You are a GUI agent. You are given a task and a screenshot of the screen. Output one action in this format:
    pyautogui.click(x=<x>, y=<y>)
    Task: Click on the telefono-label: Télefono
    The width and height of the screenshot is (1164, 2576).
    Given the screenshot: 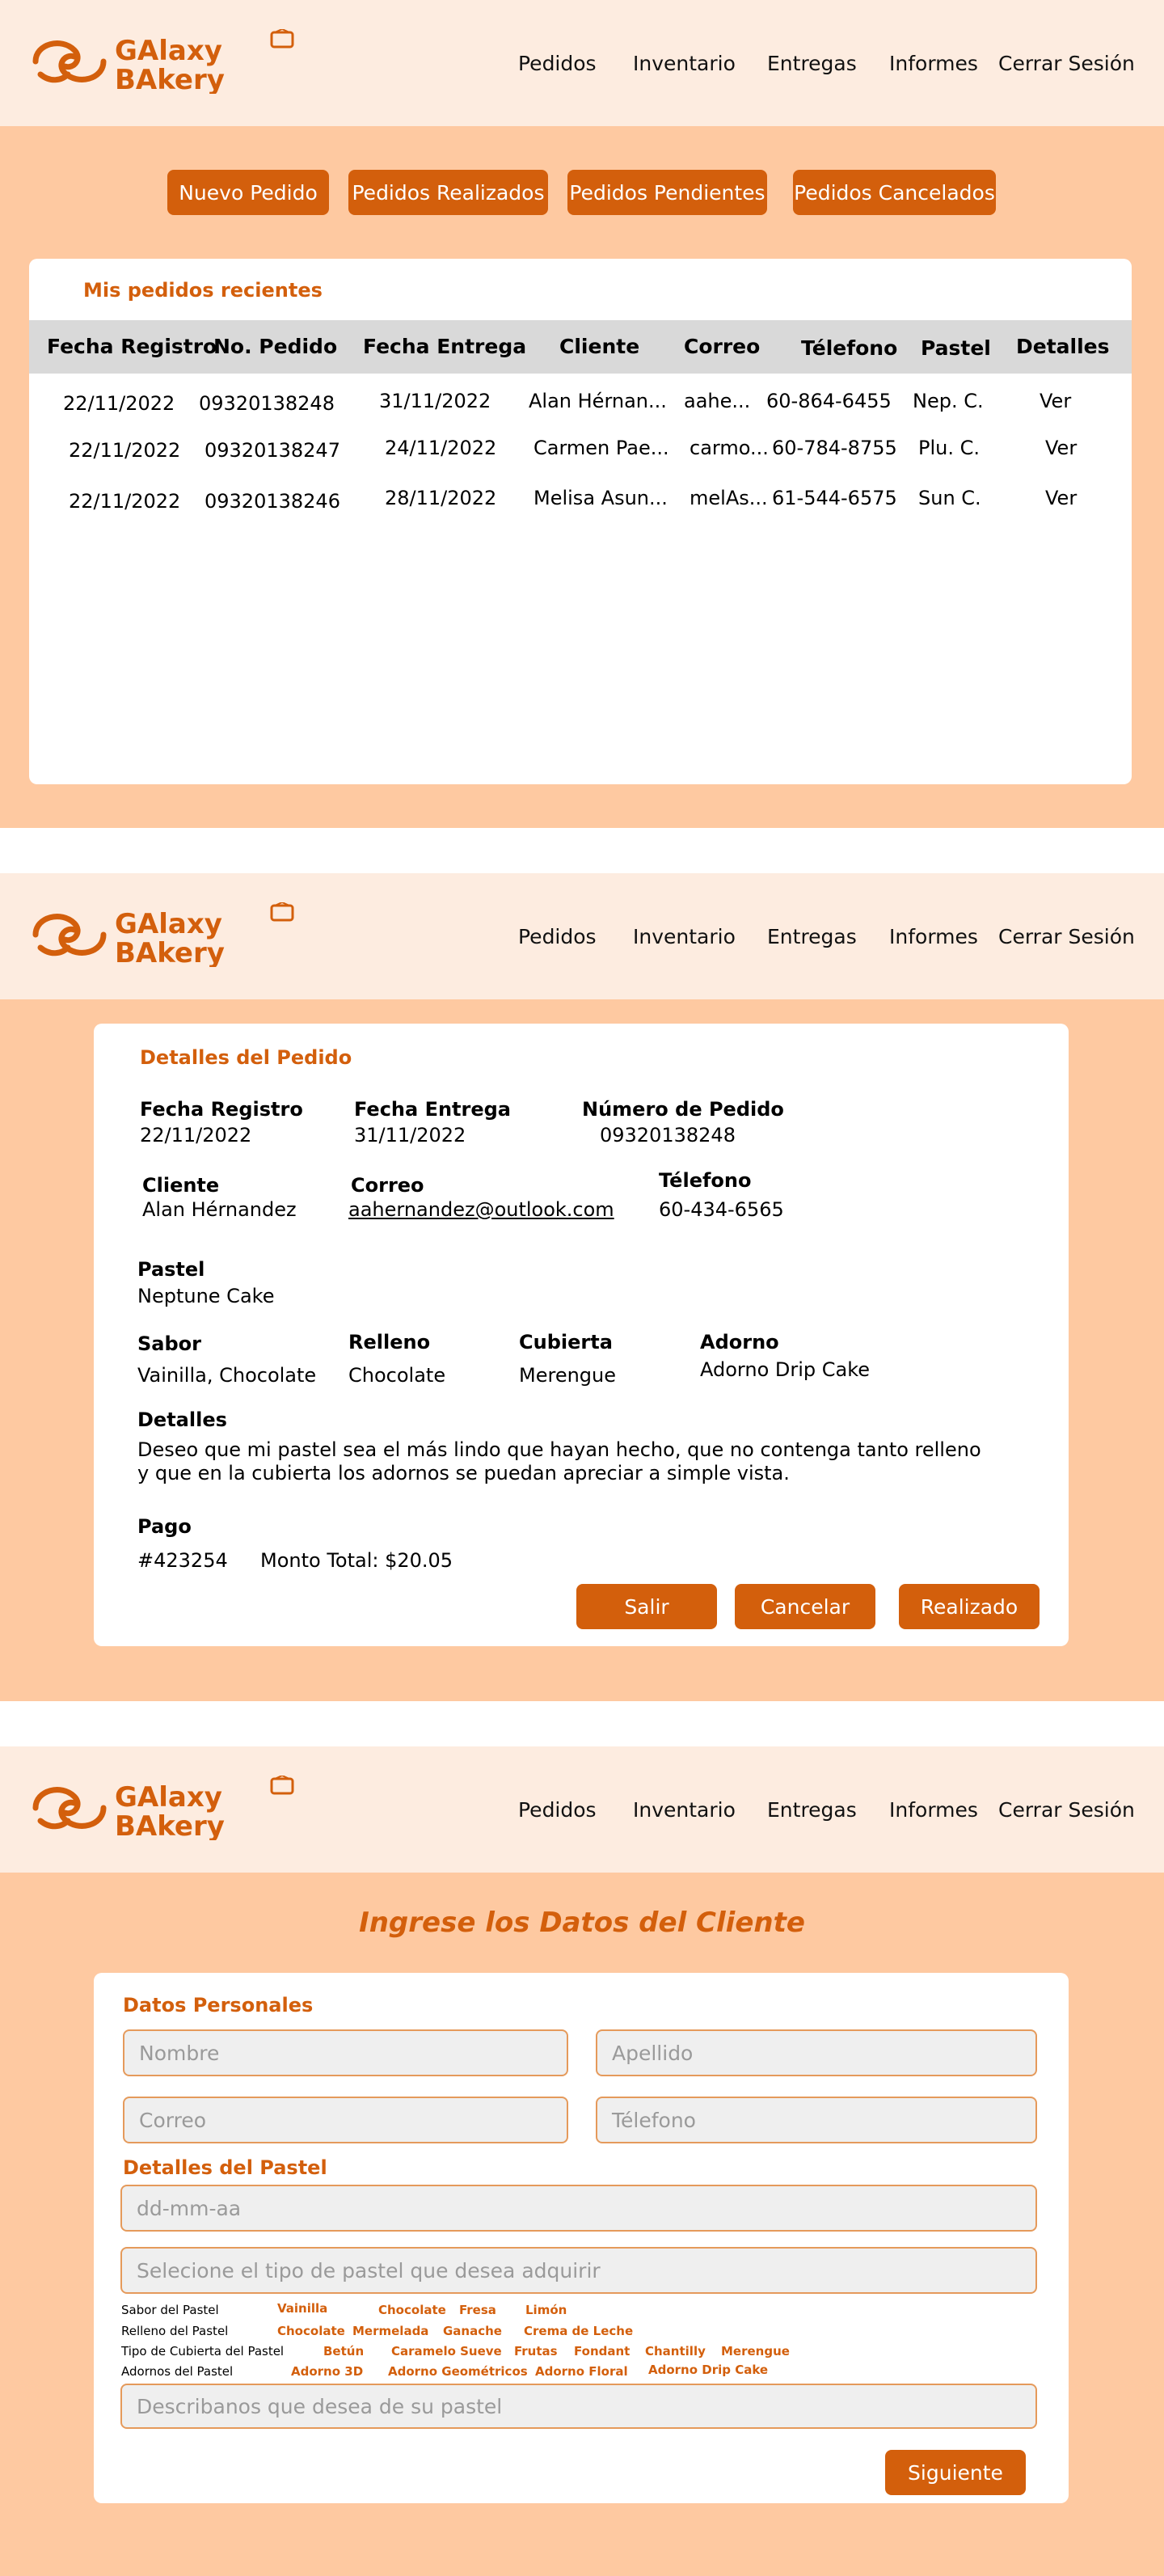 What is the action you would take?
    pyautogui.click(x=705, y=1180)
    